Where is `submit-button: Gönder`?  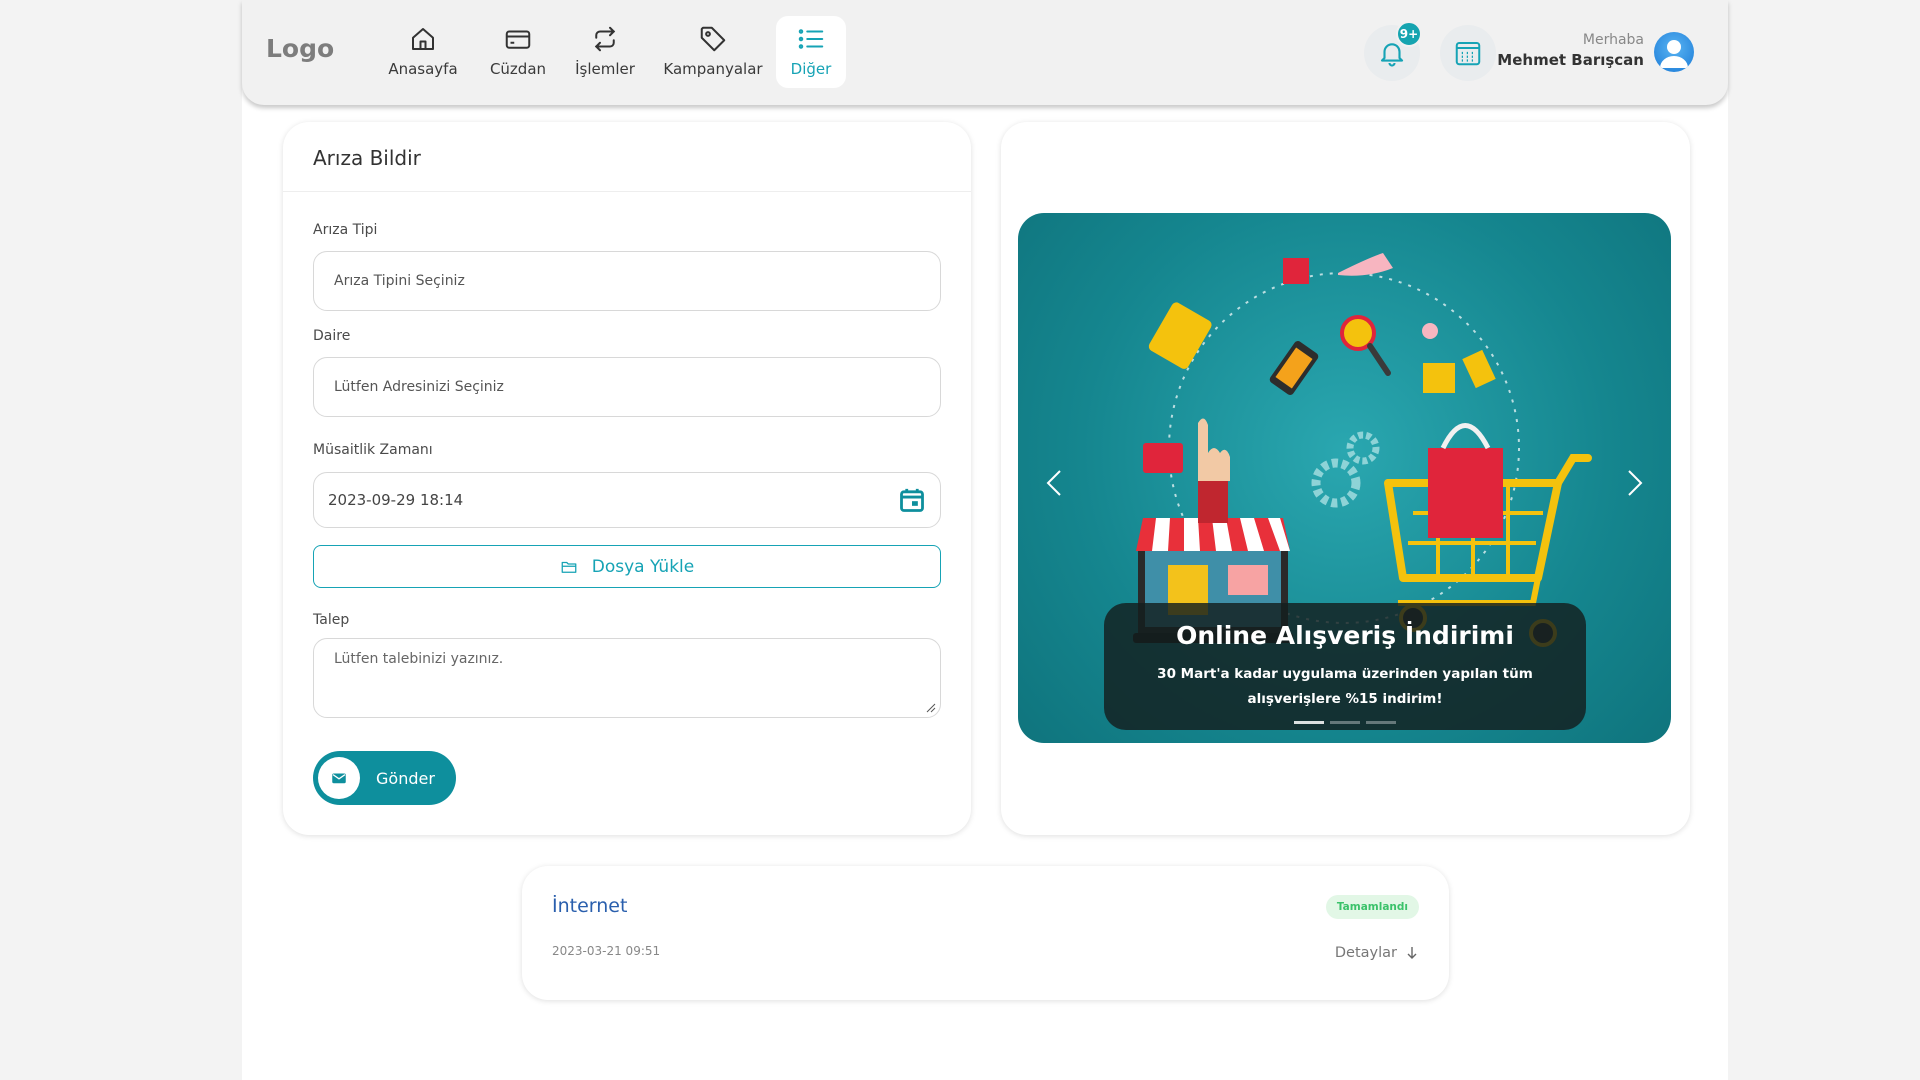
submit-button: Gönder is located at coordinates (384, 778).